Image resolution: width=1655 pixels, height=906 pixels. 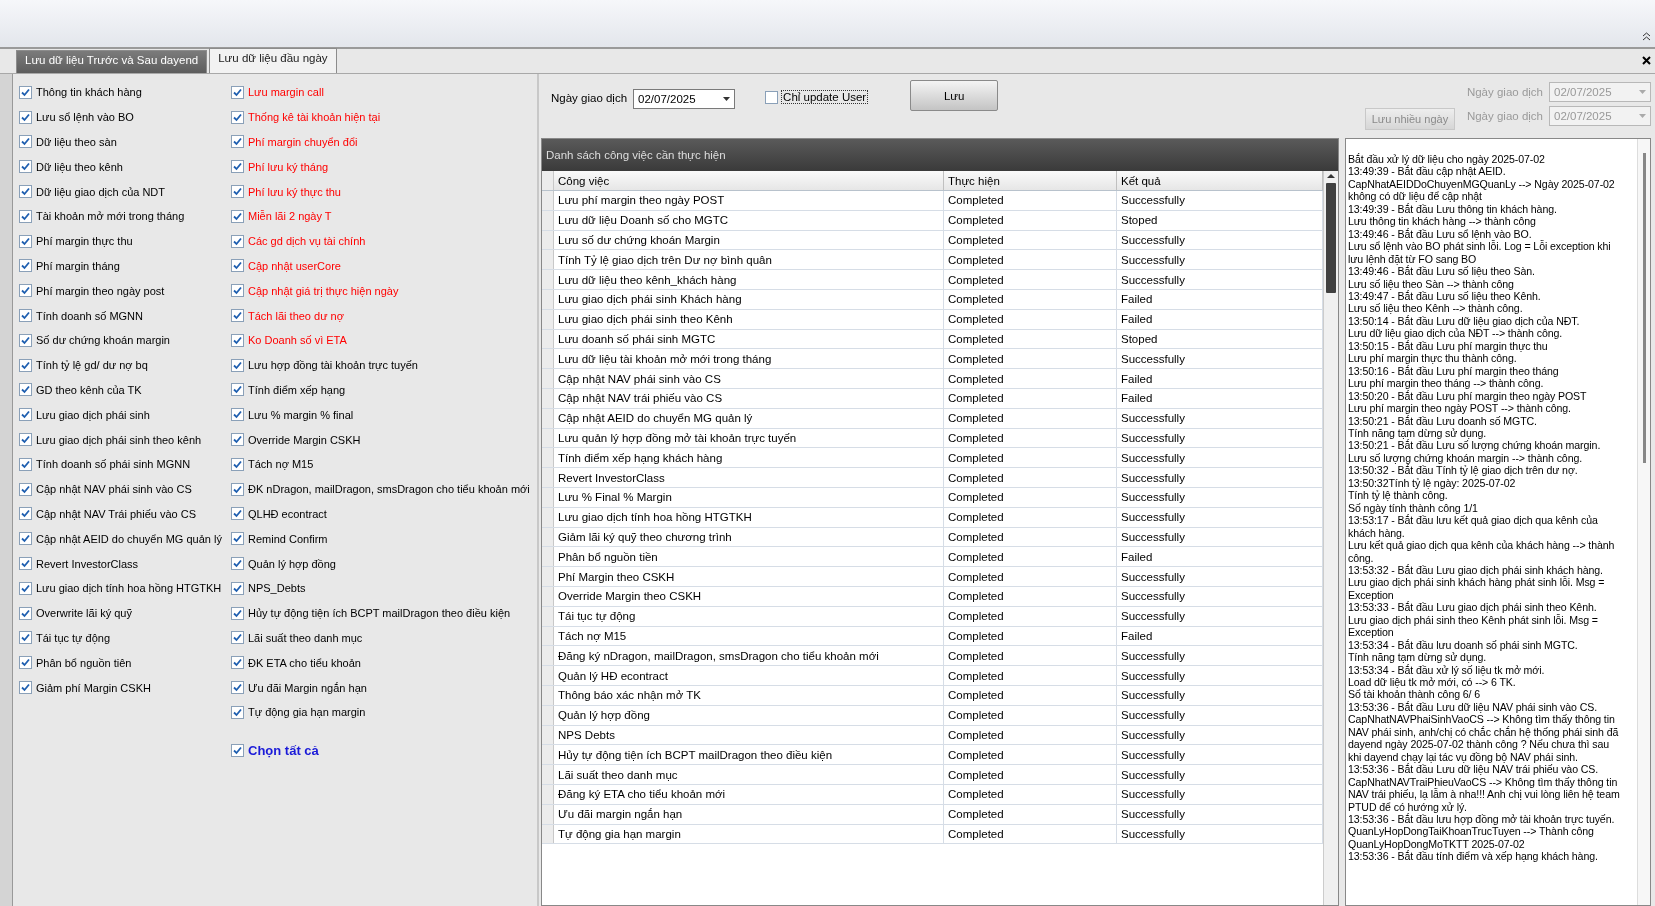 I want to click on save-button: Lưu, so click(x=954, y=95).